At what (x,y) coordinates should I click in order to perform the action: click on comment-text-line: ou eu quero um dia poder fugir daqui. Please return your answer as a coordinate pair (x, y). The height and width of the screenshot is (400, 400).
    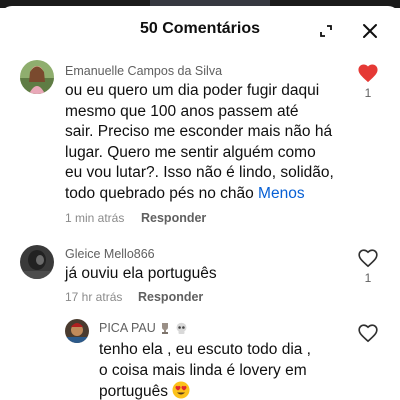
    Looking at the image, I should click on (192, 90).